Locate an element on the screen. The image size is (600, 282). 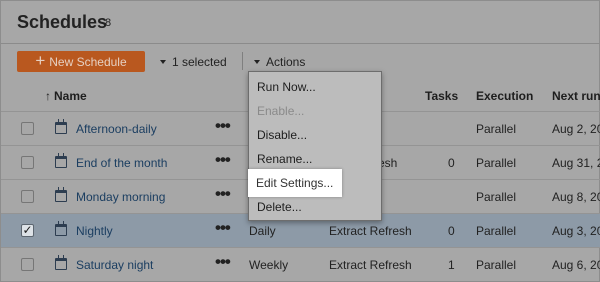
toolbar-divider is located at coordinates (242, 61).